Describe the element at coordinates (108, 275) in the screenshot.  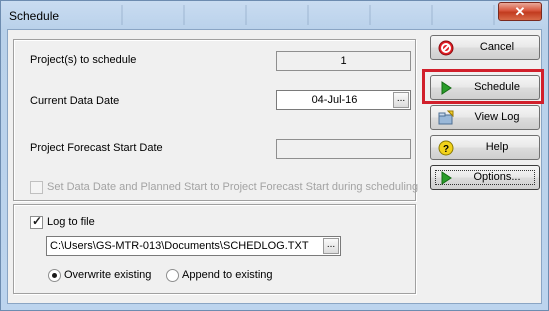
I see `overwrite-label: Overwrite existing` at that location.